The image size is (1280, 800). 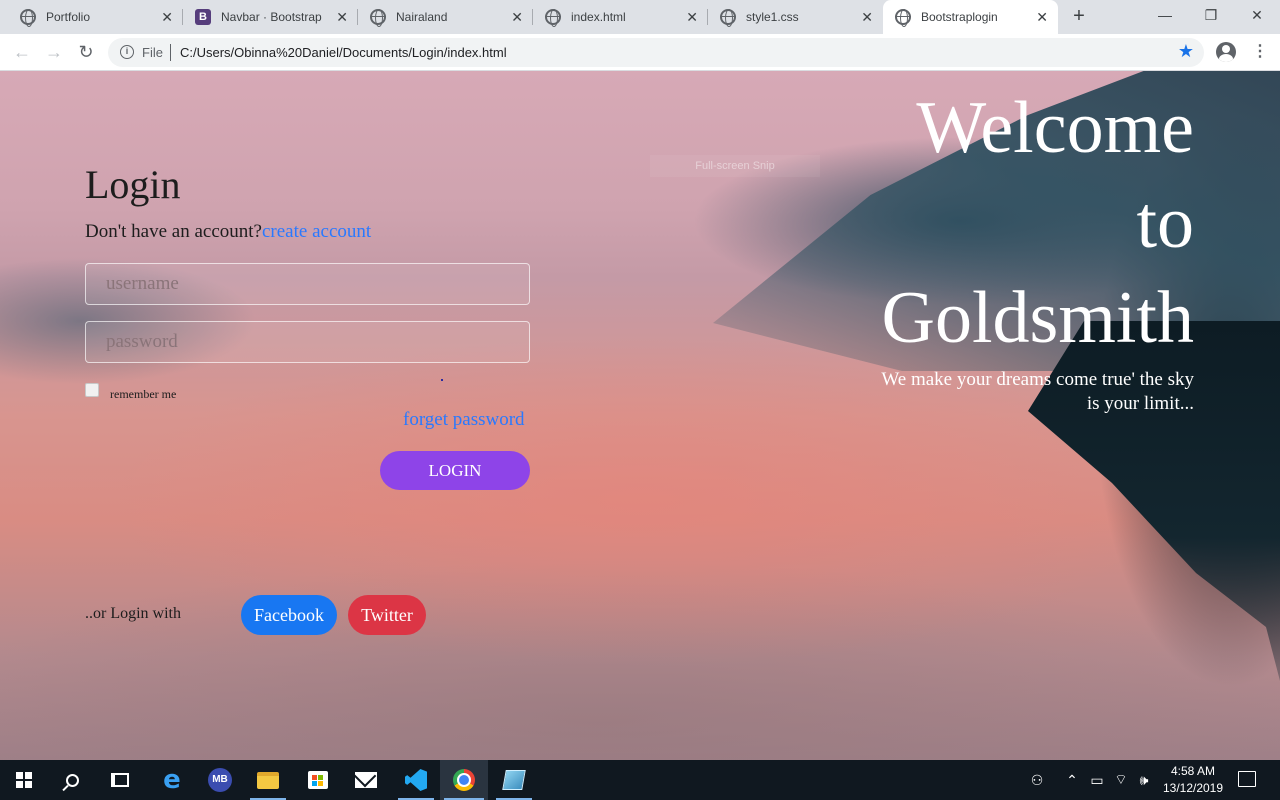 I want to click on hero-heading: Welcome to Goldsmith, so click(x=1038, y=223).